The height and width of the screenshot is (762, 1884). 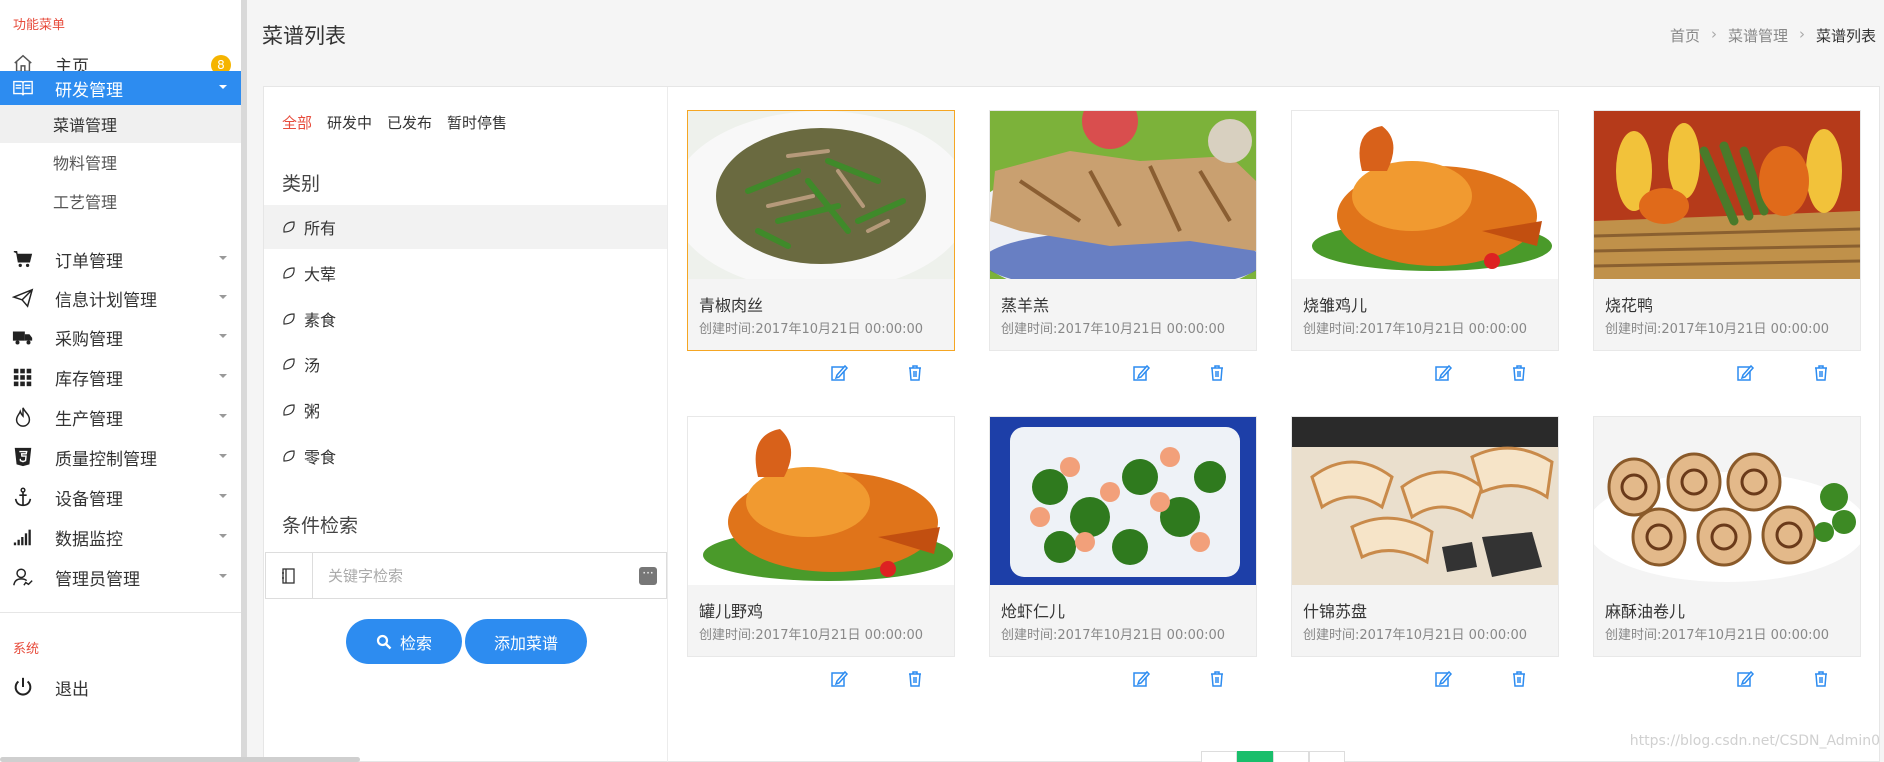 I want to click on tab-all: 全部, so click(x=297, y=122).